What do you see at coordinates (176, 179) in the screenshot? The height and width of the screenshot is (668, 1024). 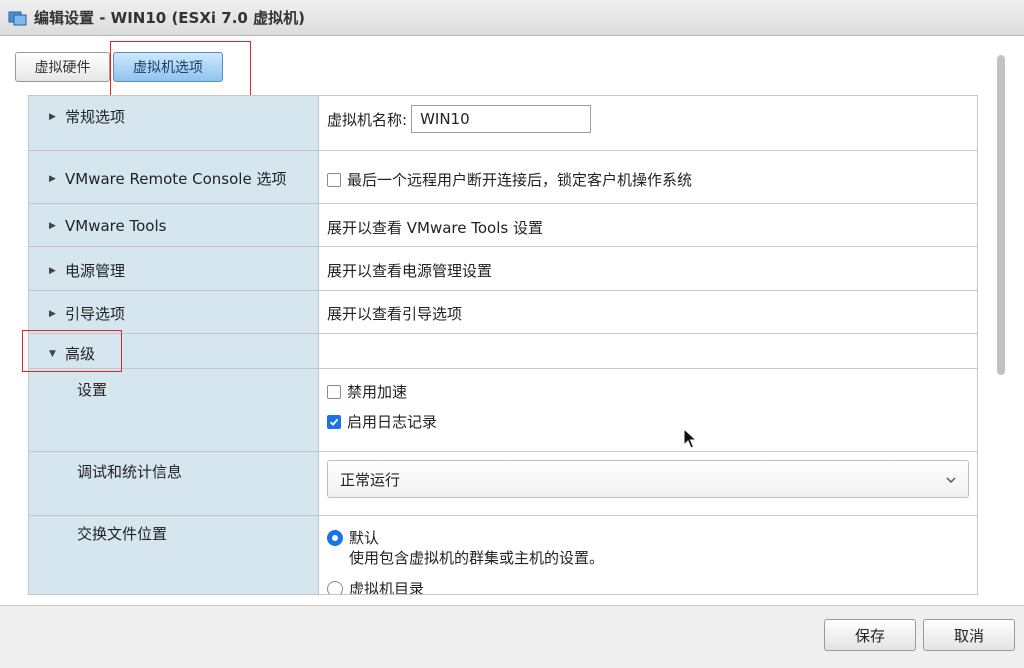 I see `section-label: VMware Remote Console 选项` at bounding box center [176, 179].